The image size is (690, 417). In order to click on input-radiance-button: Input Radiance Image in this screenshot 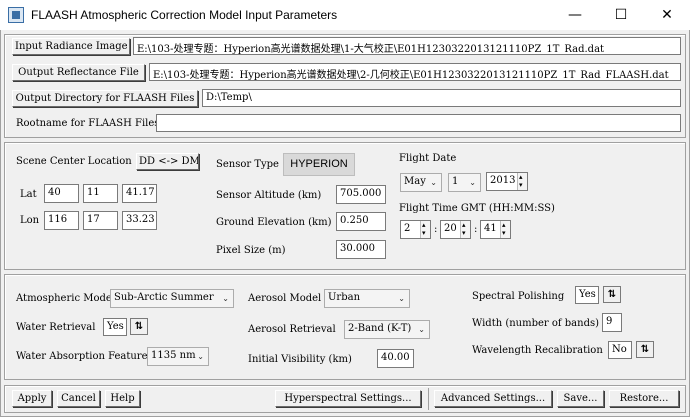, I will do `click(71, 46)`.